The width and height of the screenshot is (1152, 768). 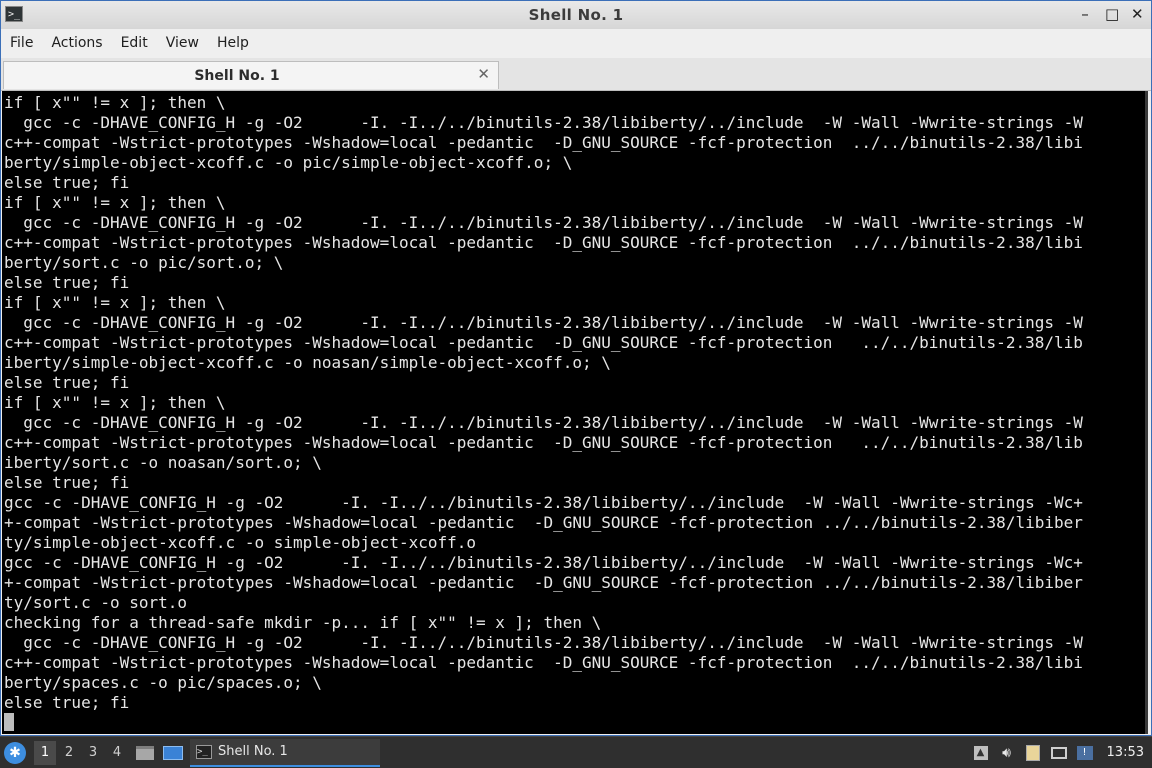 What do you see at coordinates (981, 753) in the screenshot?
I see `updates-icon: ▲` at bounding box center [981, 753].